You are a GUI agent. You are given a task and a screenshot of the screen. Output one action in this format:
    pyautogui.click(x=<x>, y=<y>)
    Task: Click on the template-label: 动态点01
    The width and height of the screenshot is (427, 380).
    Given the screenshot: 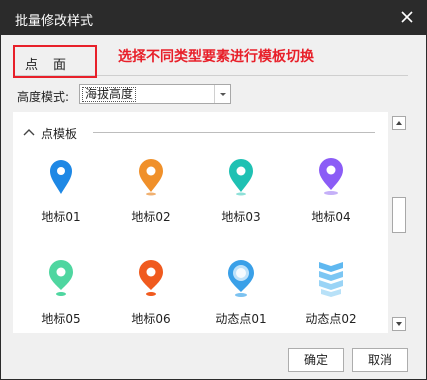 What is the action you would take?
    pyautogui.click(x=241, y=319)
    